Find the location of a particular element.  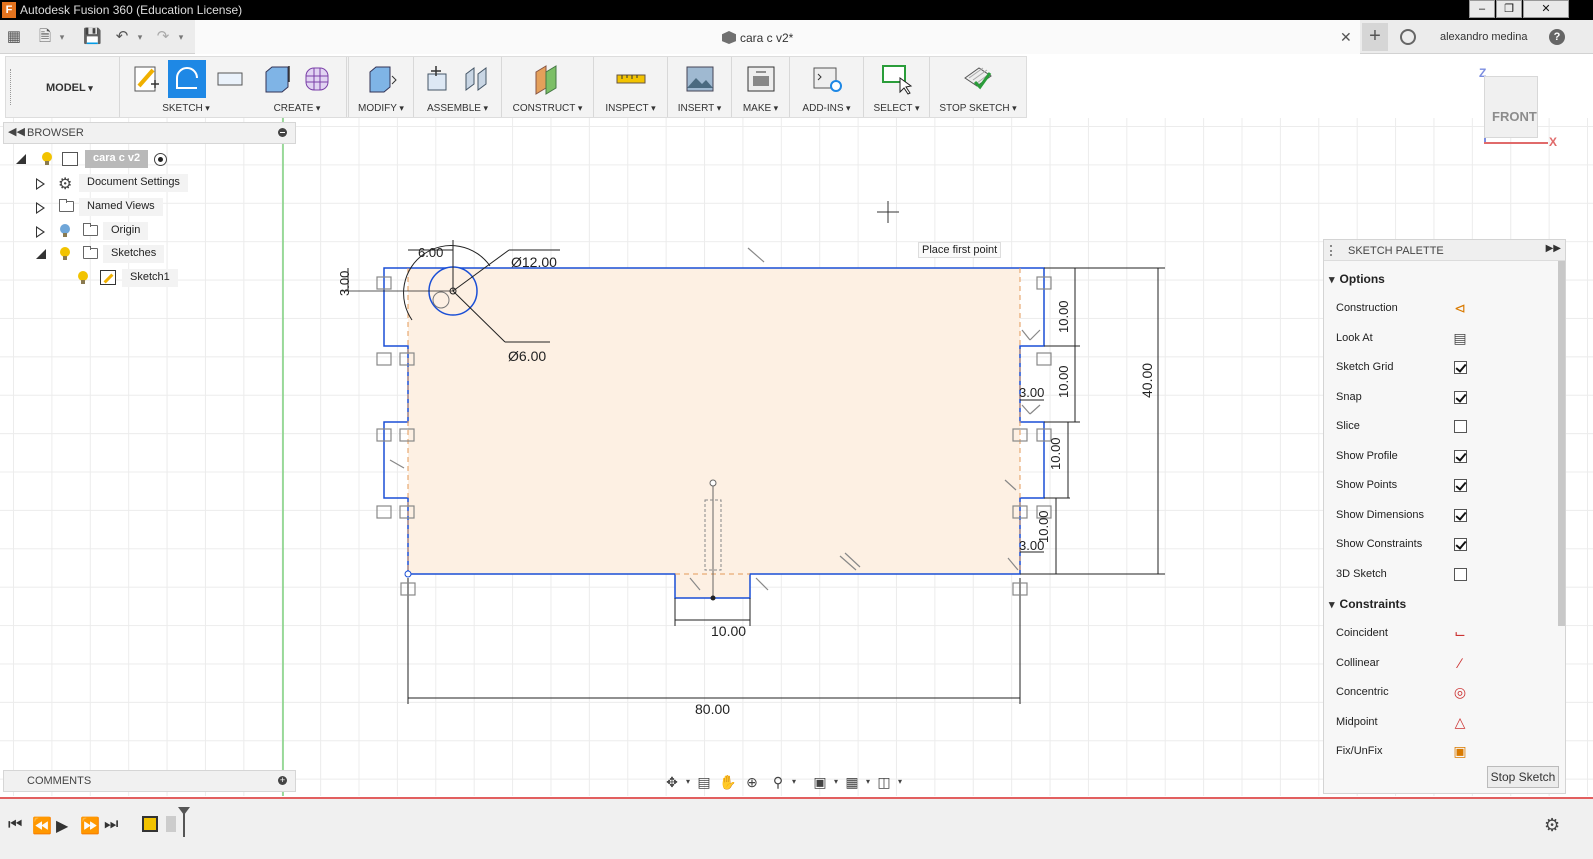

user-name: alexandro medina is located at coordinates (1483, 37).